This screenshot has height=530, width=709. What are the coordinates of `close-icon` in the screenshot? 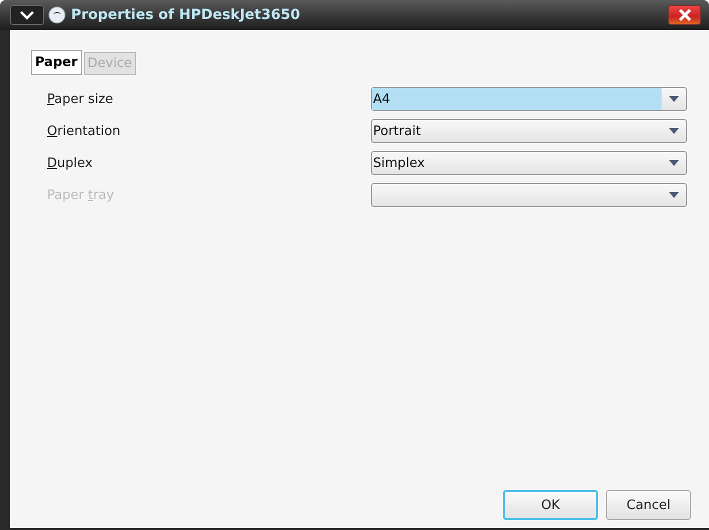 It's located at (685, 15).